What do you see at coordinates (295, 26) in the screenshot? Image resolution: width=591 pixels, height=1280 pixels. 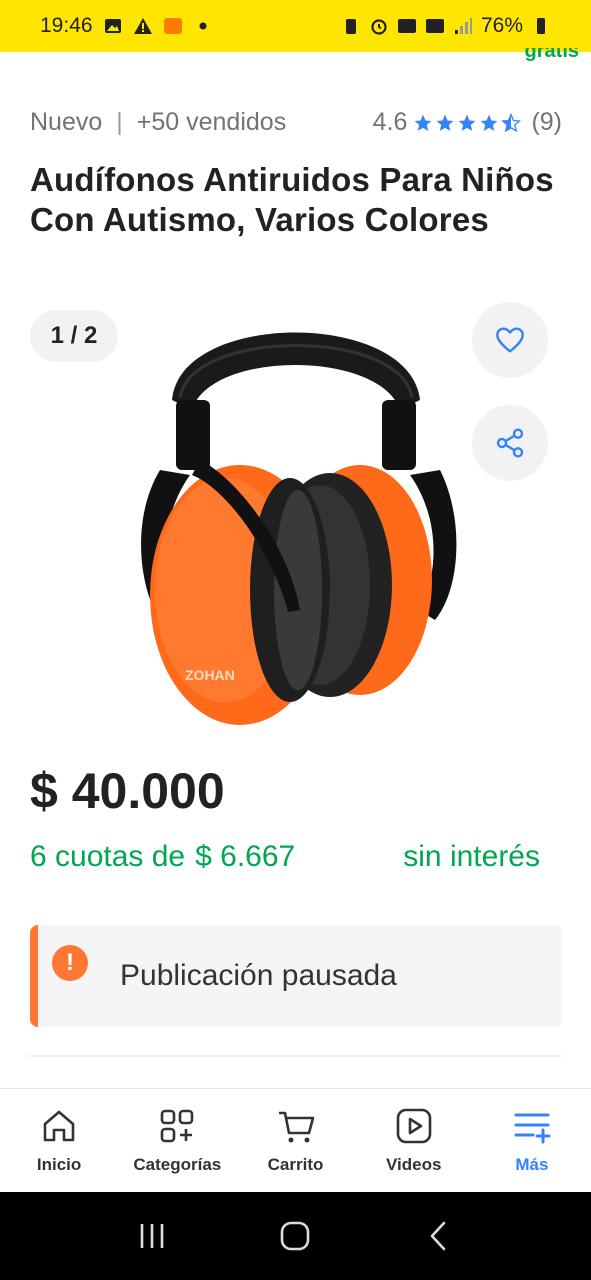 I see `status-bar: 19:46 76%` at bounding box center [295, 26].